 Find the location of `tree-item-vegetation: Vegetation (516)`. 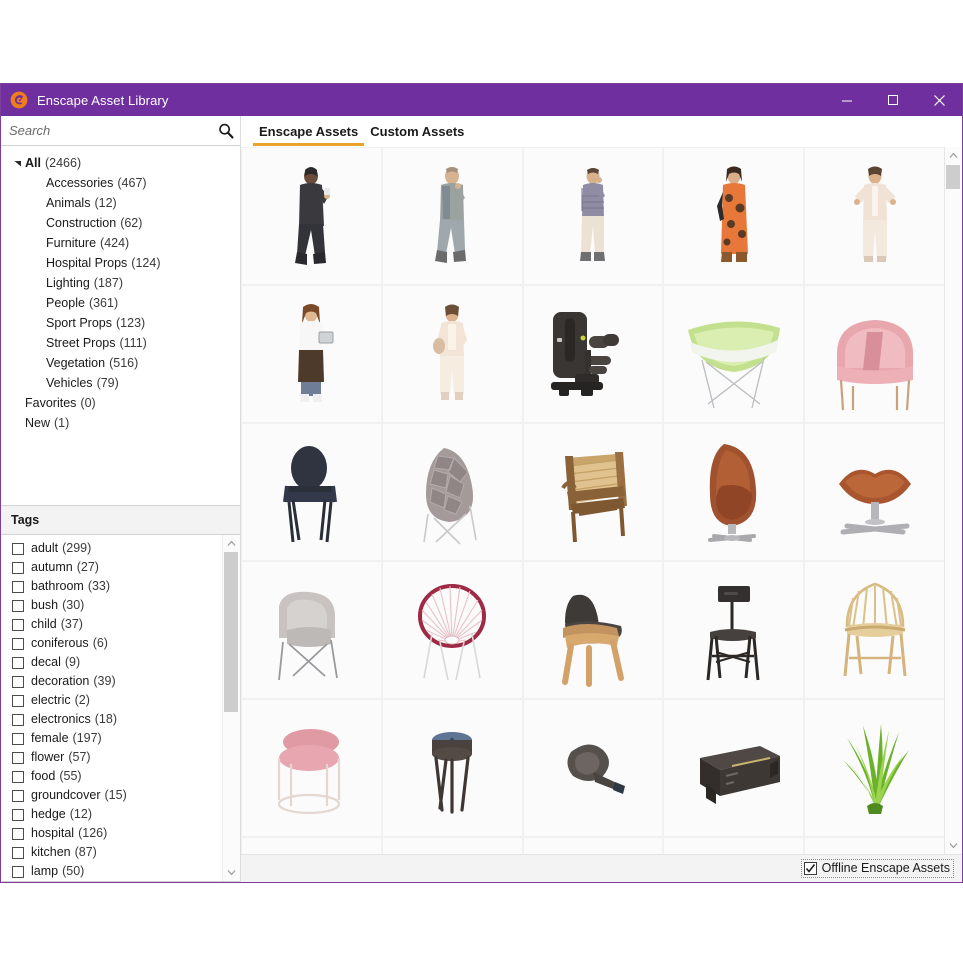

tree-item-vegetation: Vegetation (516) is located at coordinates (120, 363).